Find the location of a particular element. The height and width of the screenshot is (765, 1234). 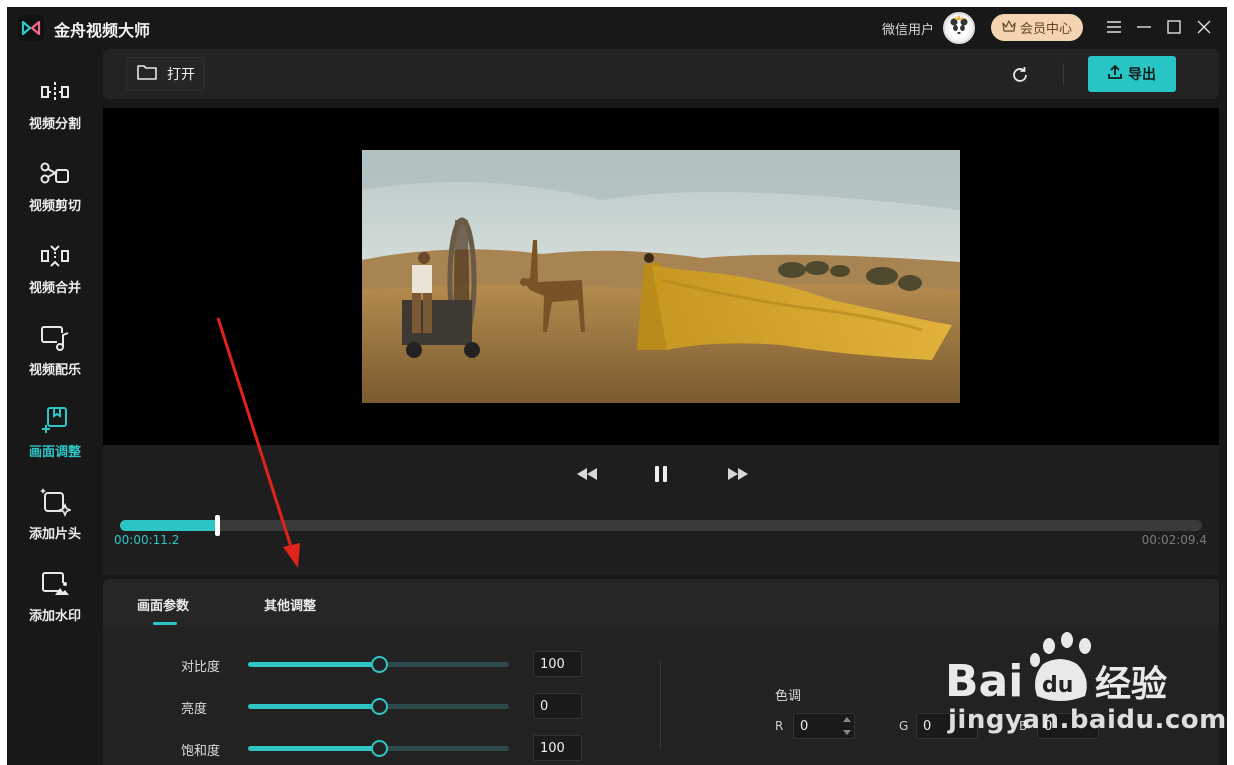

menu-icon is located at coordinates (1114, 27).